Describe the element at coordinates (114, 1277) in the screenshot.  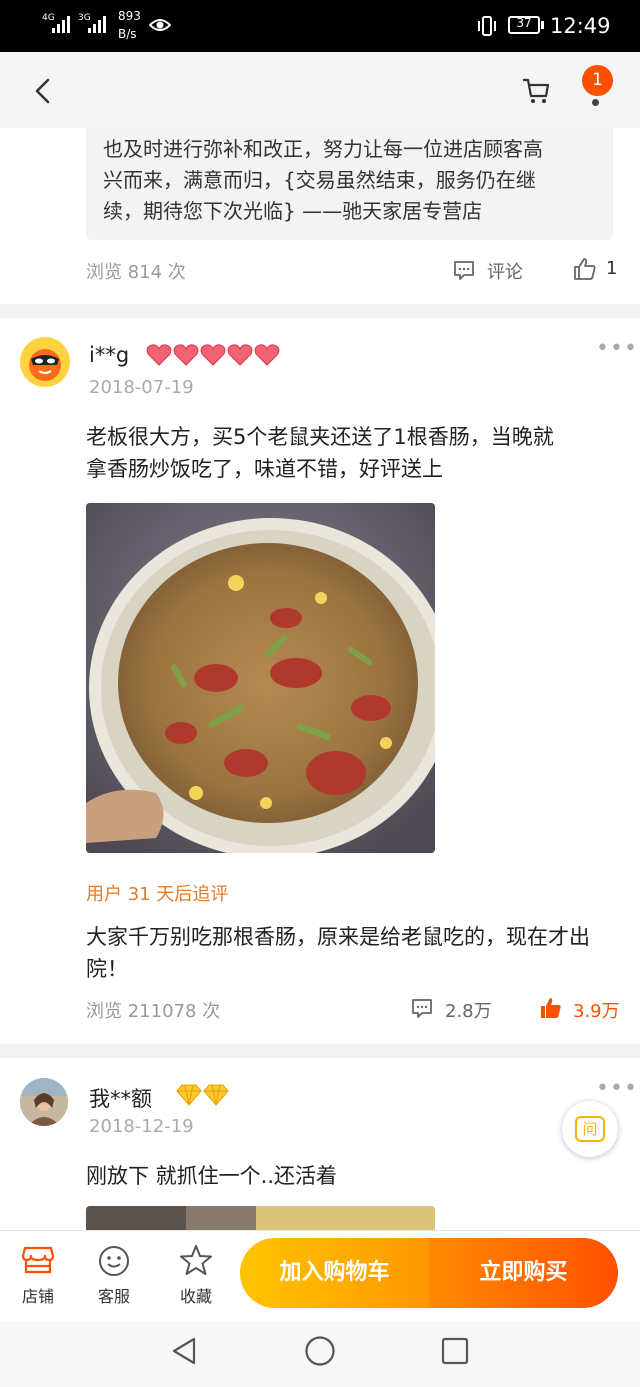
I see `customer-service-tab: 客服` at that location.